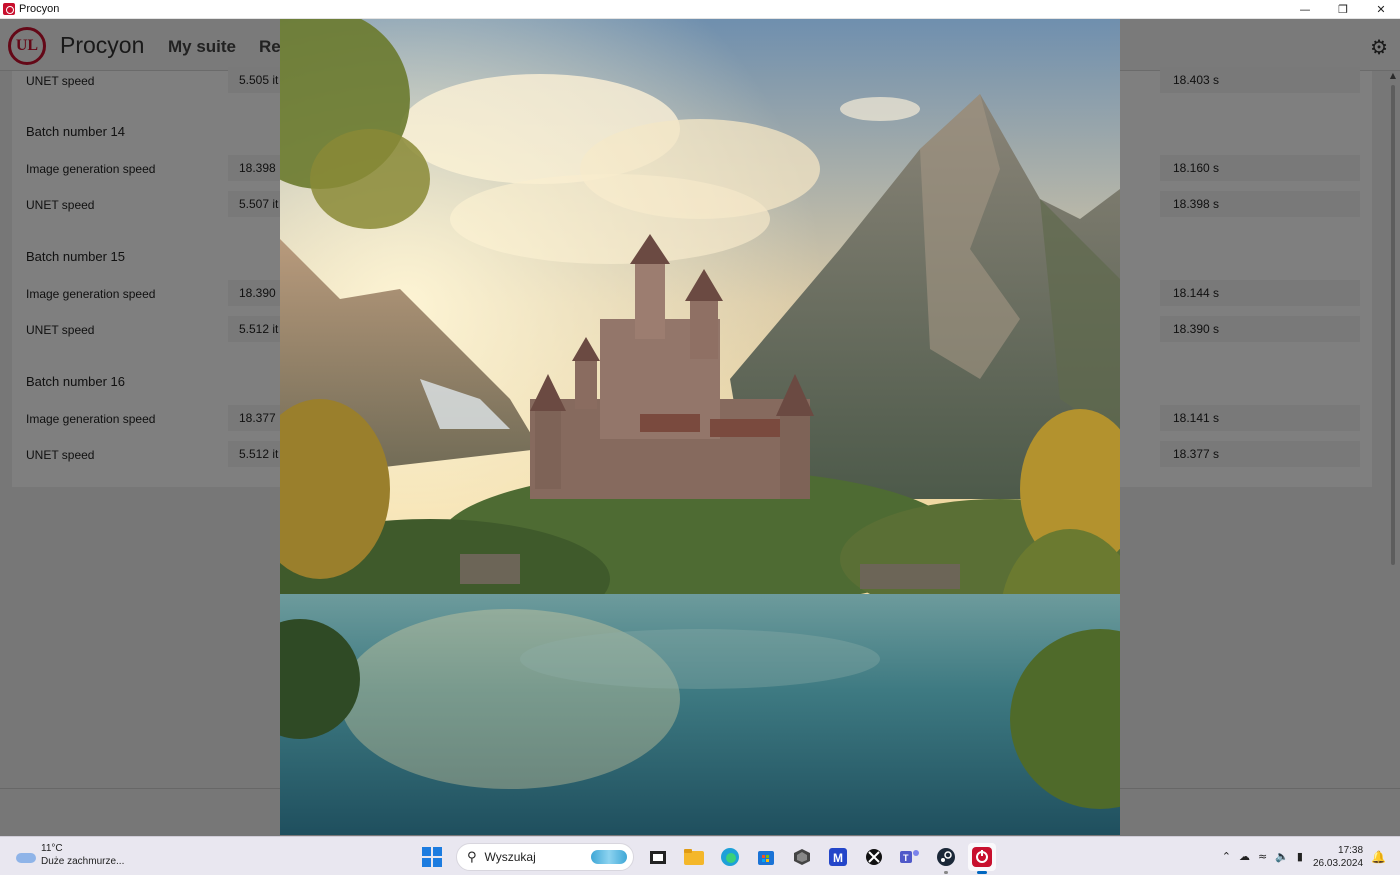 This screenshot has height=875, width=1400. What do you see at coordinates (609, 857) in the screenshot?
I see `search-highlight-icon` at bounding box center [609, 857].